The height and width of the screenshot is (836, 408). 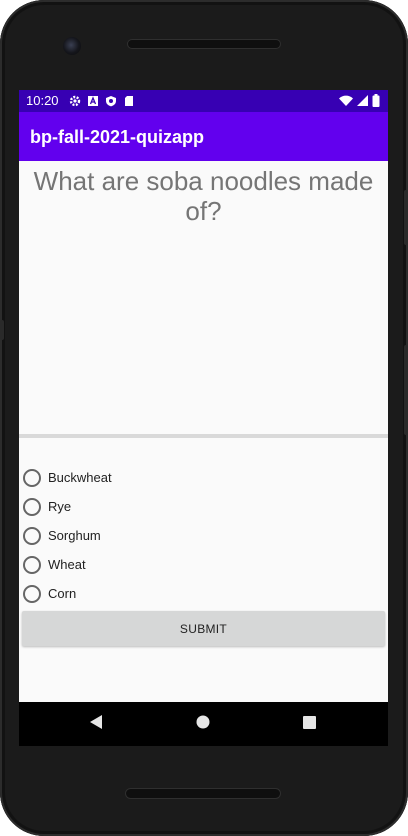 What do you see at coordinates (60, 506) in the screenshot?
I see `option-label: Rye` at bounding box center [60, 506].